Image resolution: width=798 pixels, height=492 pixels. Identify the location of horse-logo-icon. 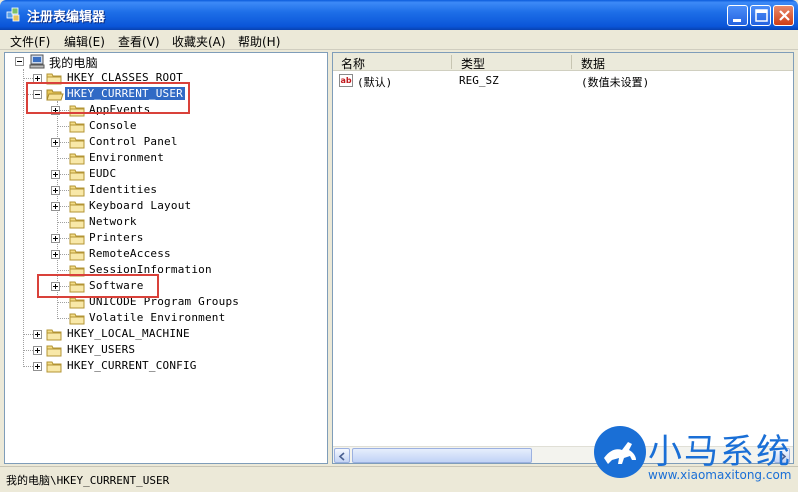
(620, 452).